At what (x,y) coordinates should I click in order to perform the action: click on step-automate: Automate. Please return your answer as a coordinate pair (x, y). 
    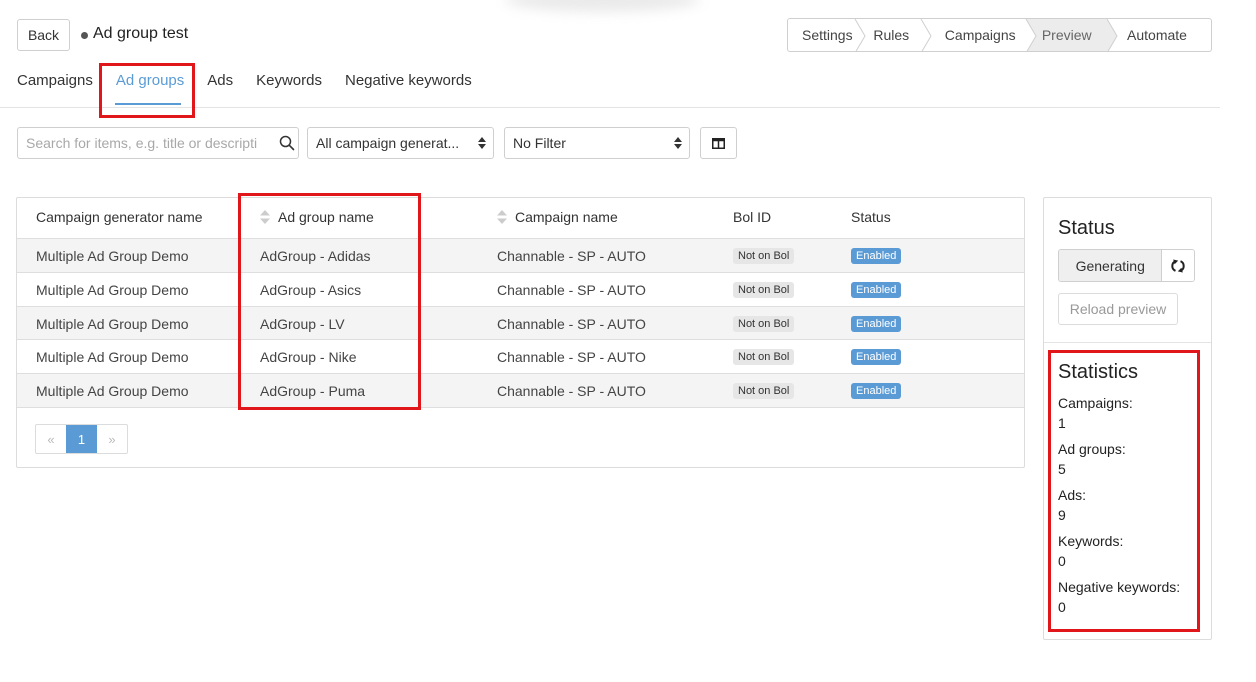
    Looking at the image, I should click on (1165, 35).